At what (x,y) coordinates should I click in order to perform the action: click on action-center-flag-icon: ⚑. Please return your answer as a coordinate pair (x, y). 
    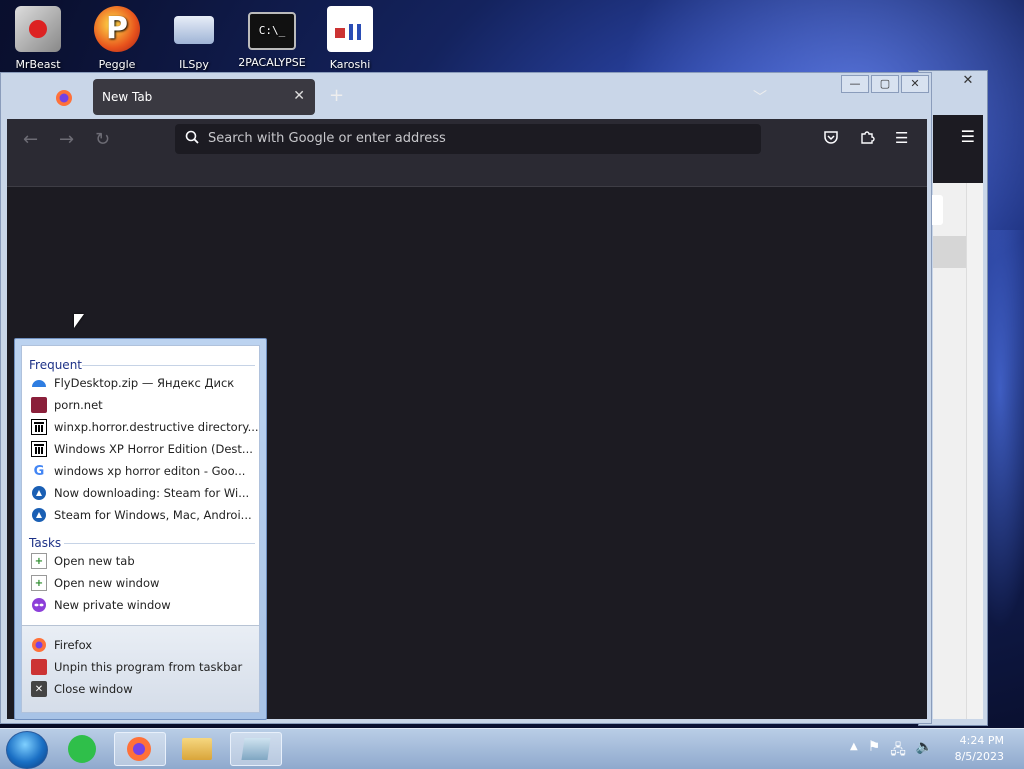
    Looking at the image, I should click on (874, 751).